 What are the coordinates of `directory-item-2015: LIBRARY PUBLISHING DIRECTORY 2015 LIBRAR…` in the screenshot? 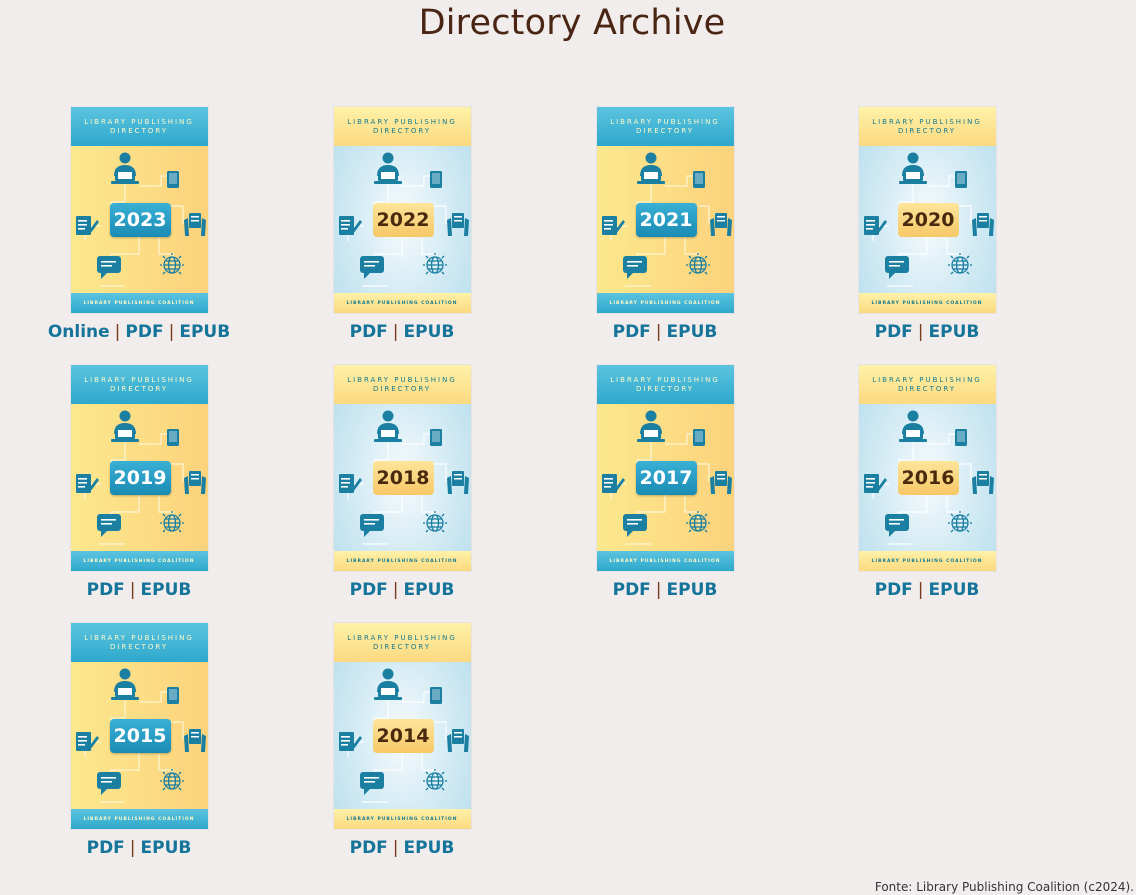 It's located at (139, 741).